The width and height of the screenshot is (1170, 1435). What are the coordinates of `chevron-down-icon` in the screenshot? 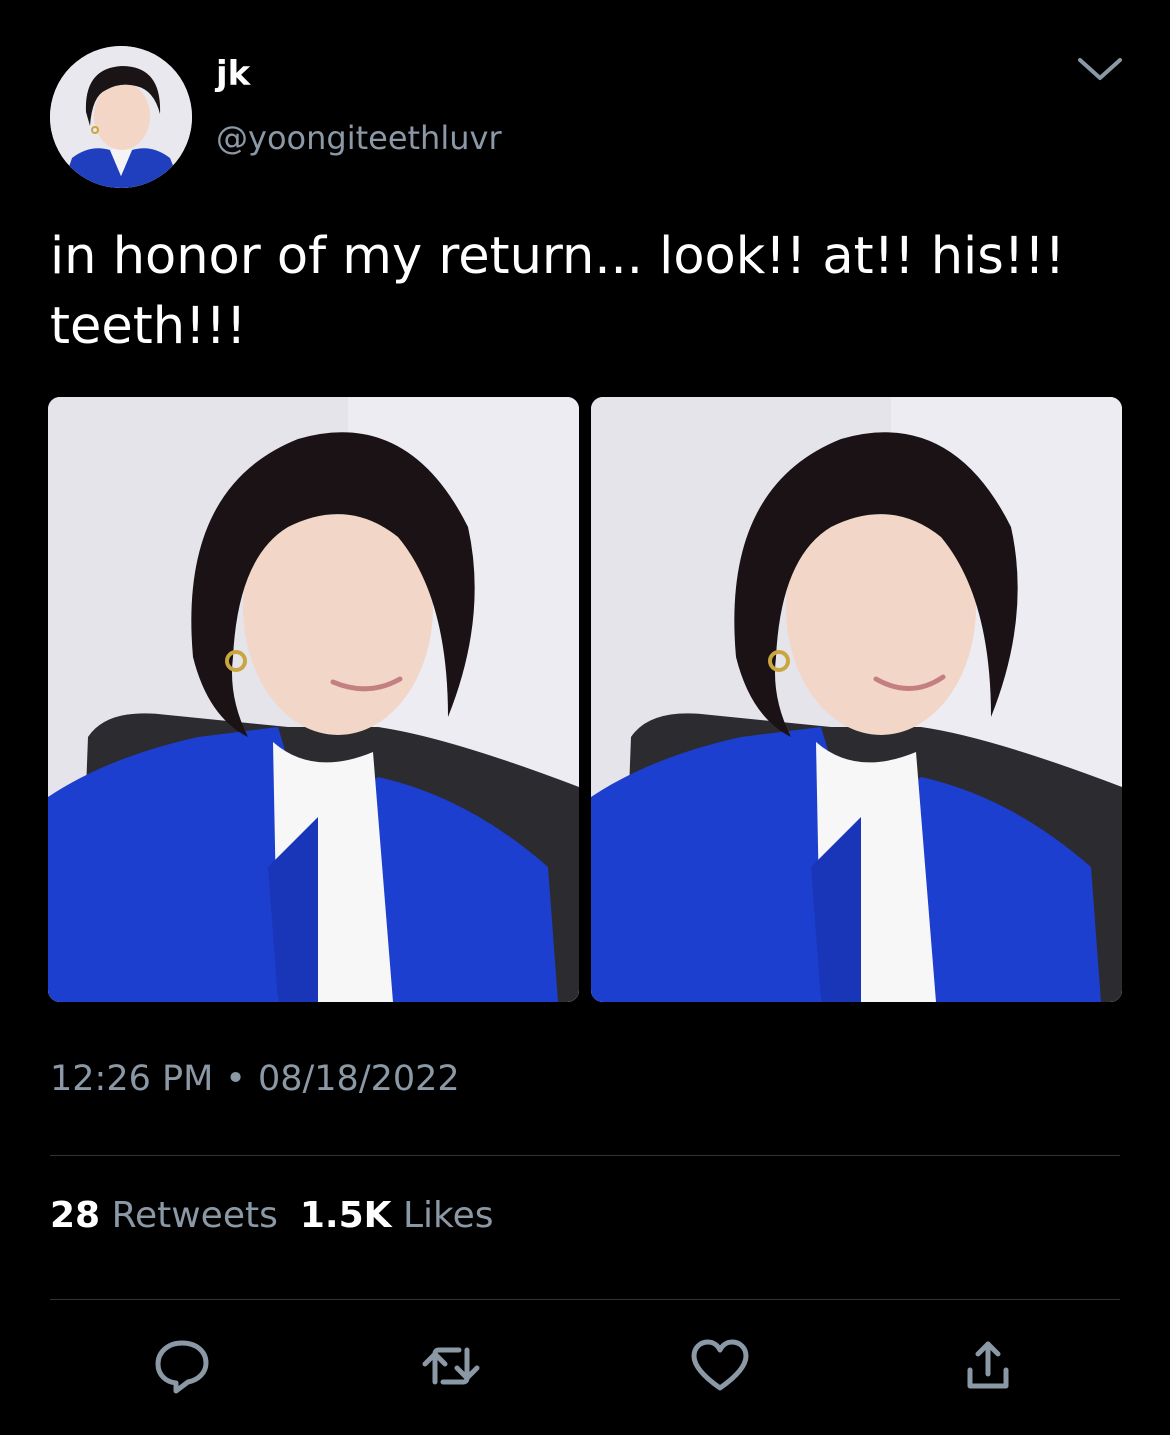 It's located at (1100, 69).